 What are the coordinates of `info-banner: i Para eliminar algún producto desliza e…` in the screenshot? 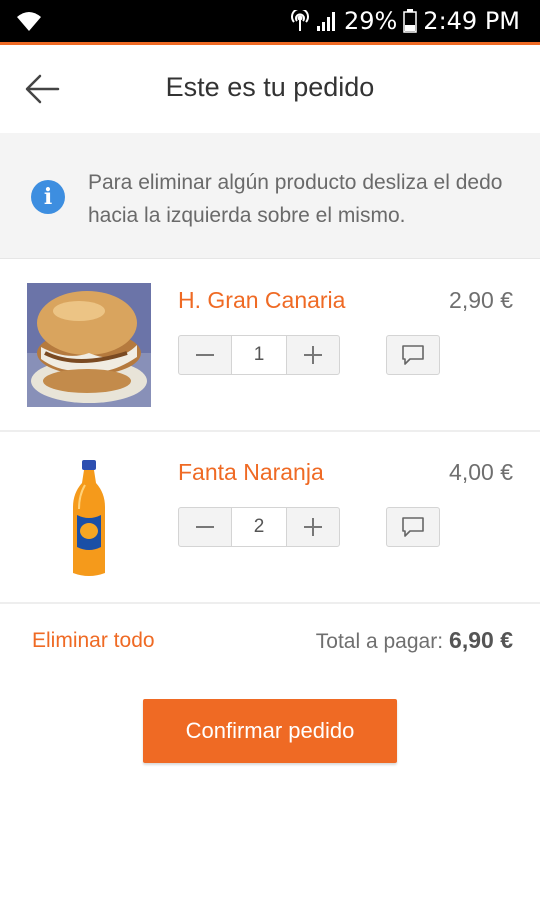 It's located at (270, 196).